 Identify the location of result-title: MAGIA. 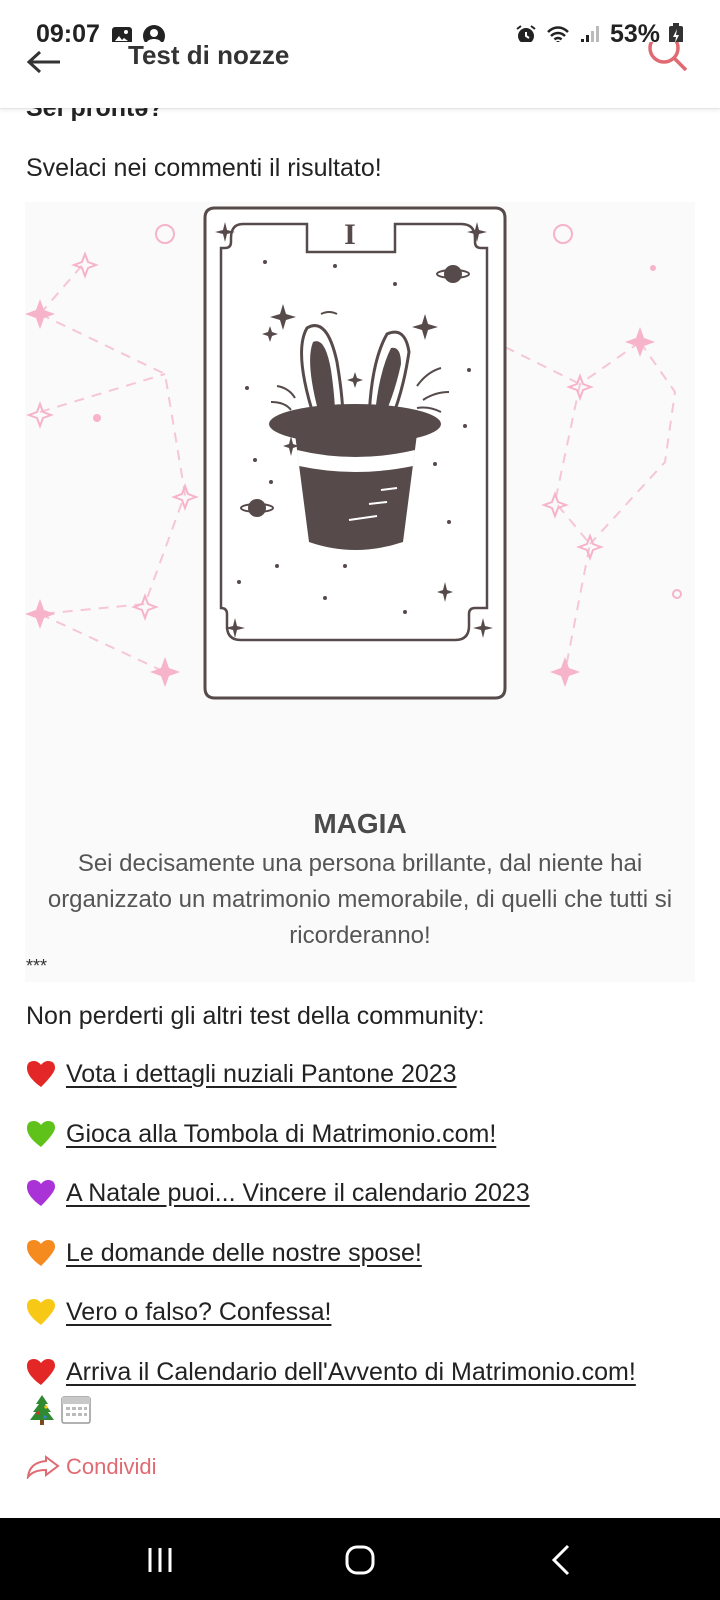
(360, 823).